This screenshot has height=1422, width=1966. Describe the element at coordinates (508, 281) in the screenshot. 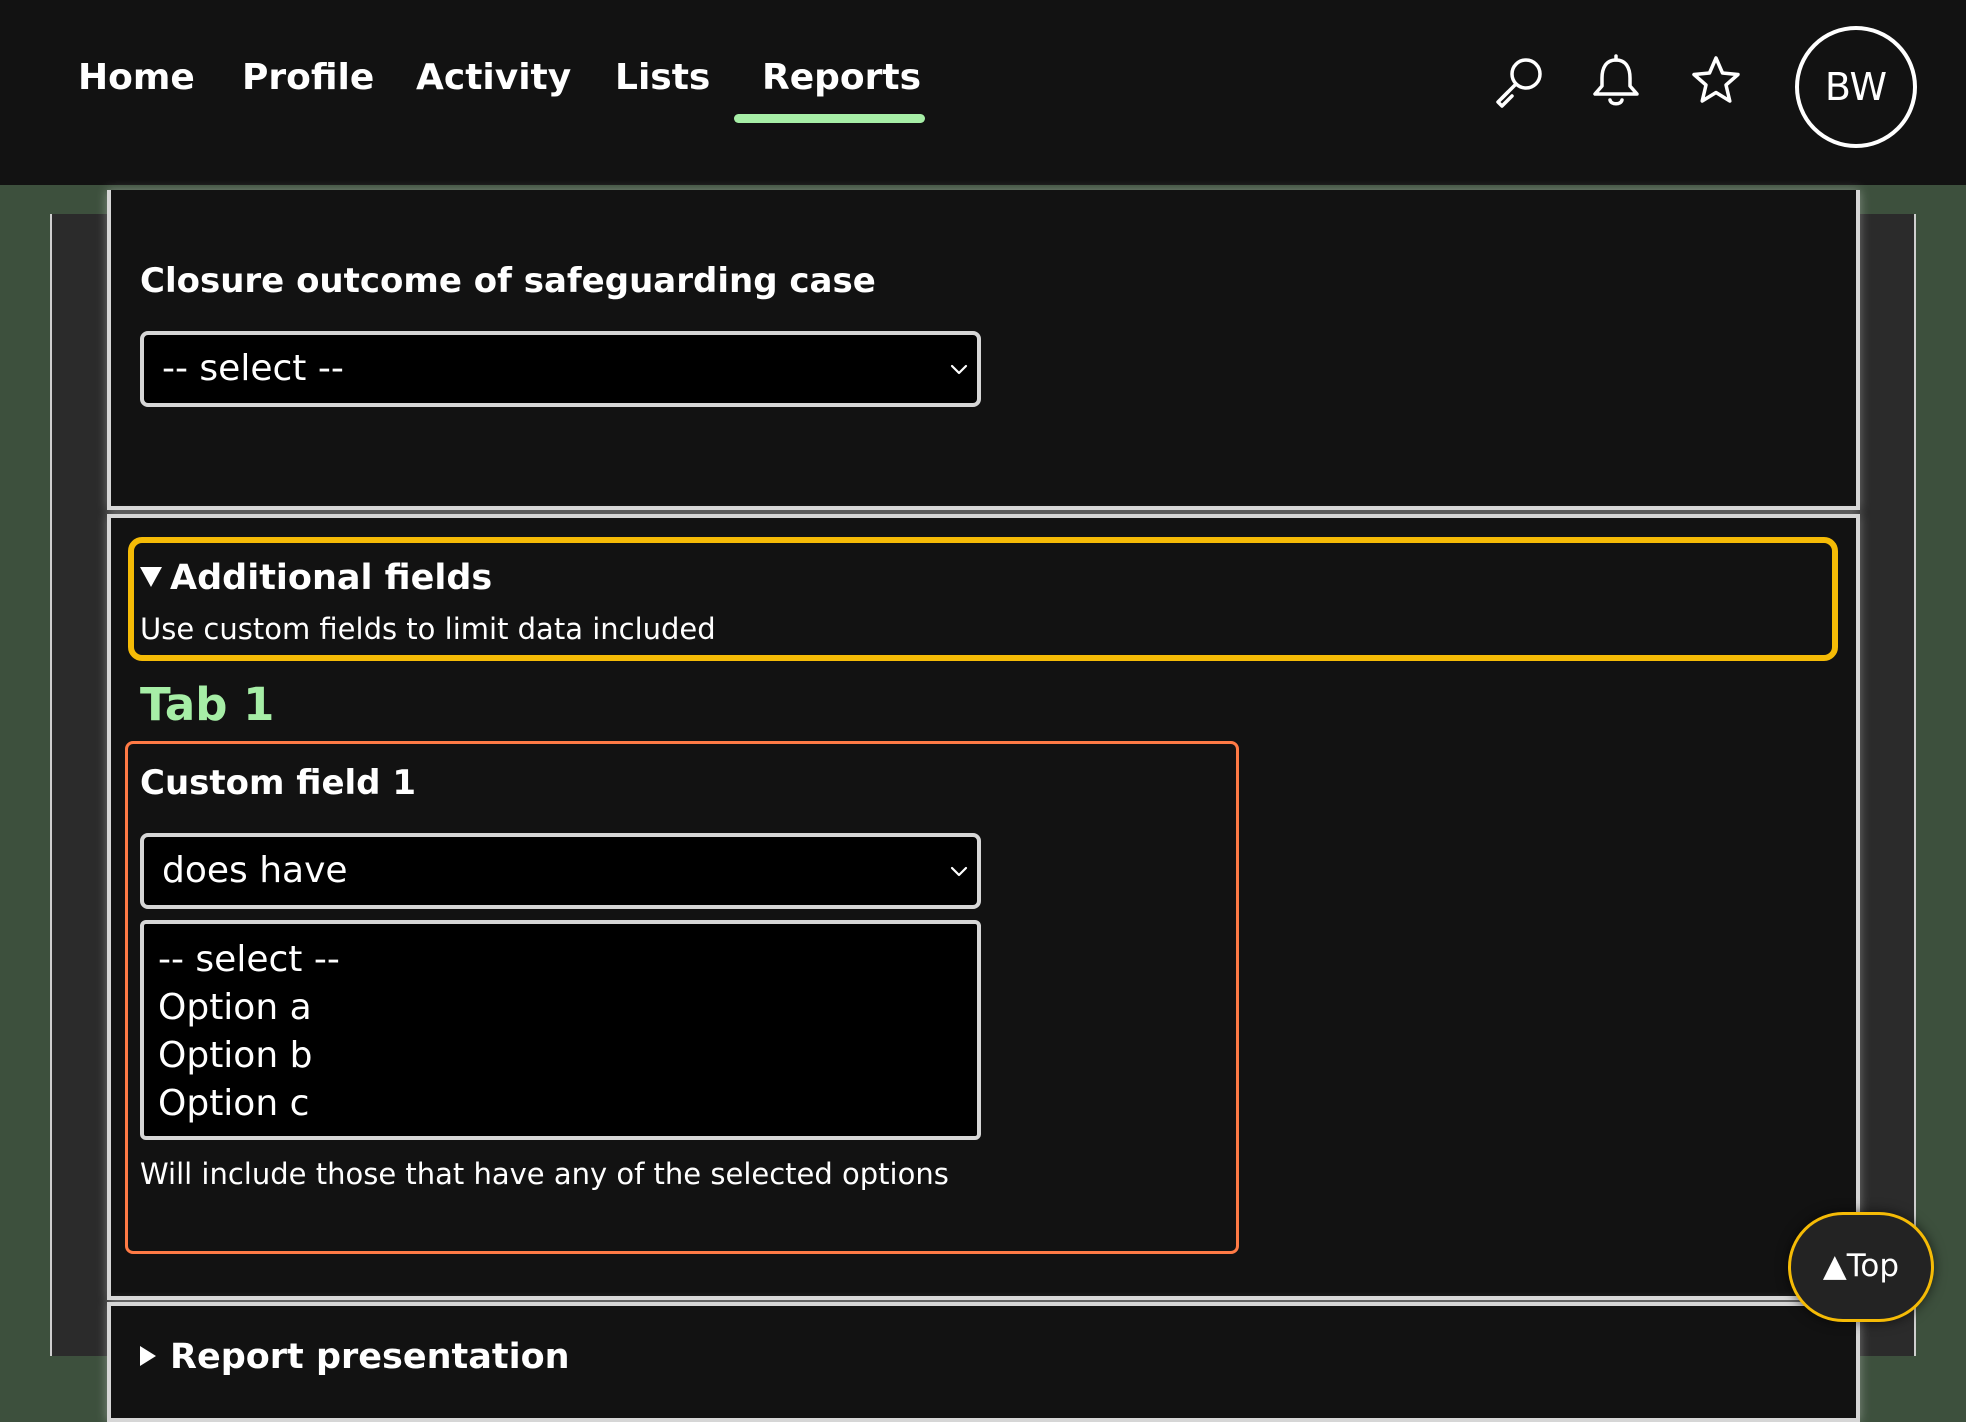

I see `closure-outcome-label: Closure outcome of safeguarding case` at that location.